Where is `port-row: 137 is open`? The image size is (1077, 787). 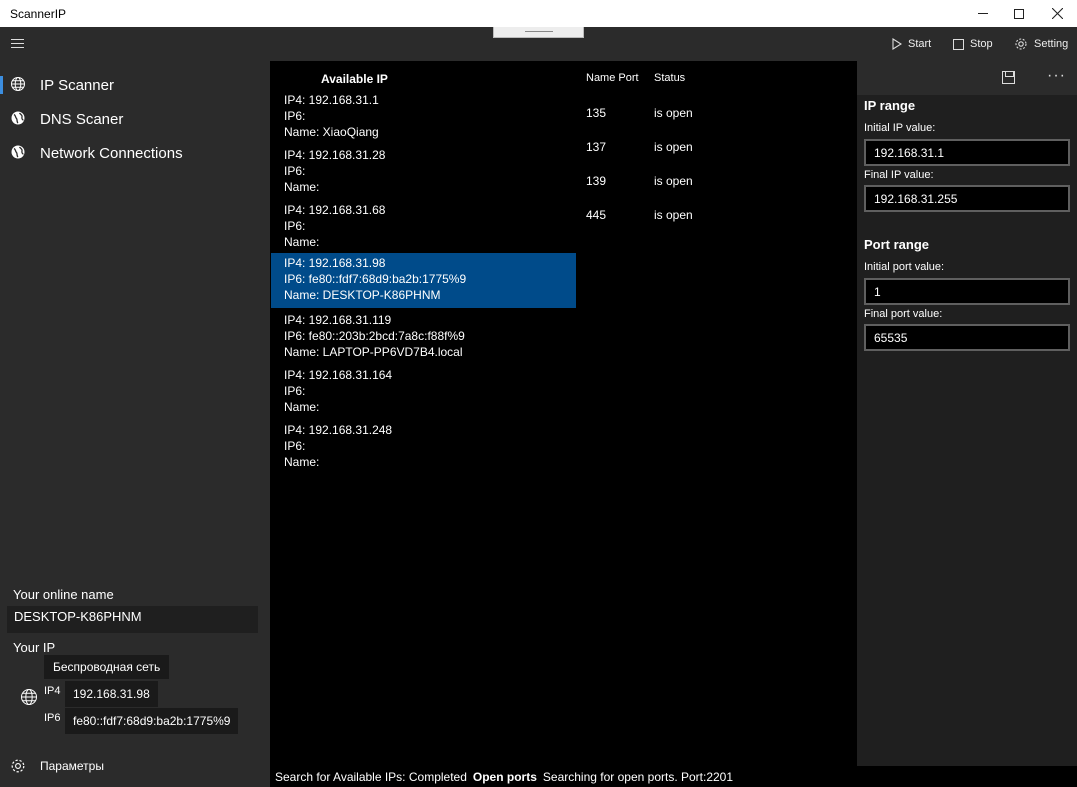
port-row: 137 is open is located at coordinates (661, 149).